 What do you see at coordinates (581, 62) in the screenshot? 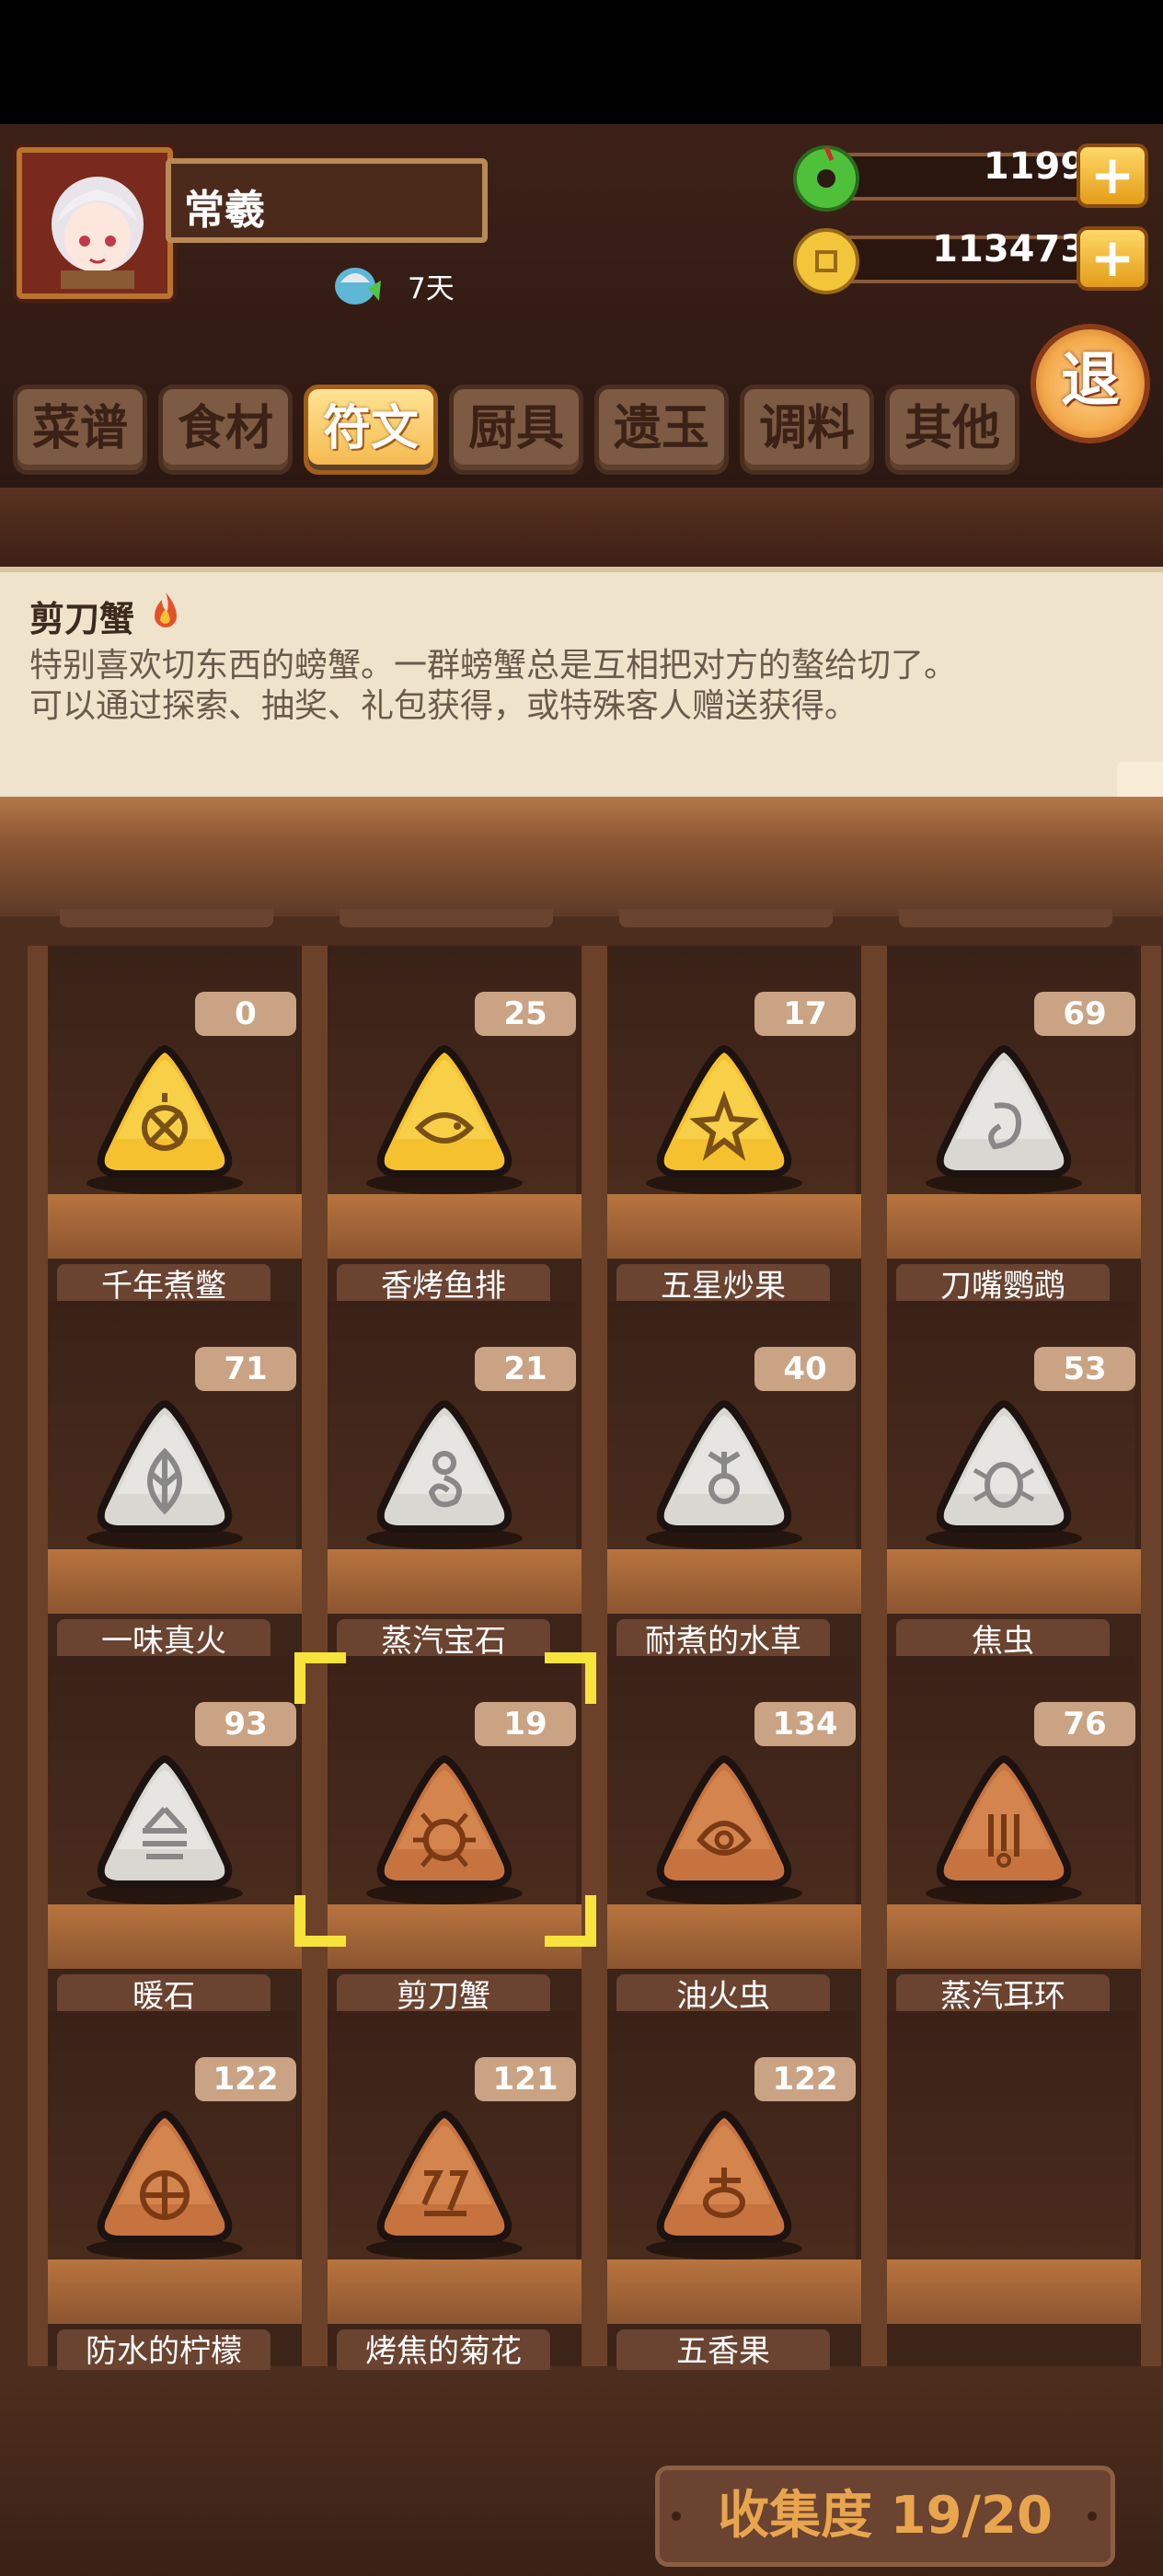
I see `status-bar` at bounding box center [581, 62].